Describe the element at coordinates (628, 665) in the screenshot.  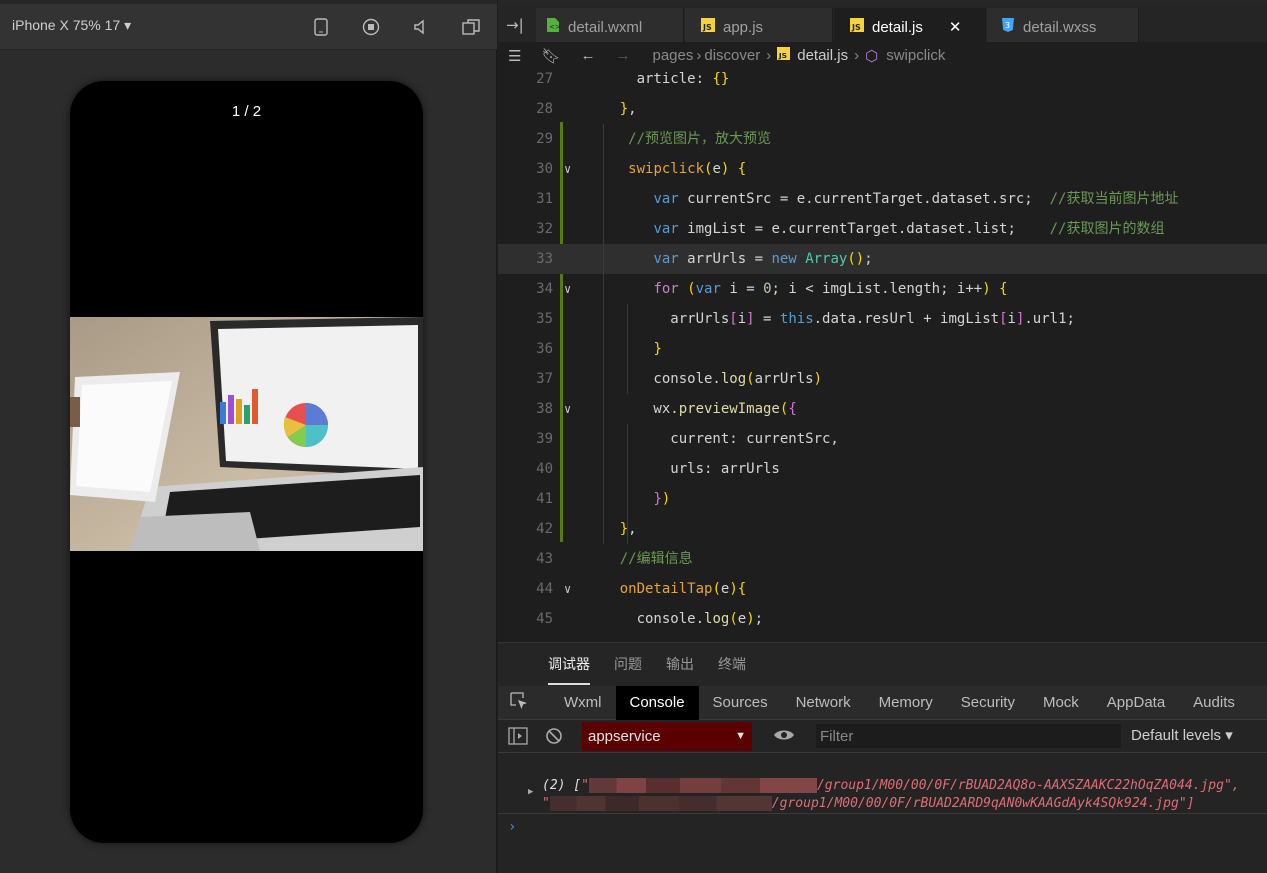
I see `tab-problems: 问题` at that location.